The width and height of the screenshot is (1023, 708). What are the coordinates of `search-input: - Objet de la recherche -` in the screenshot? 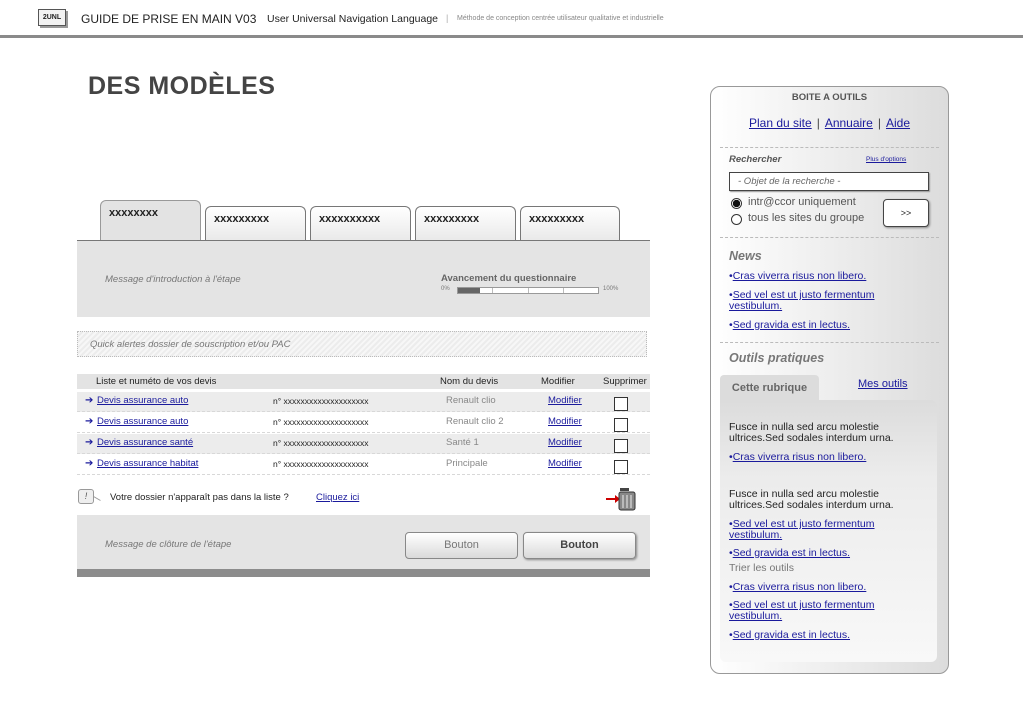 It's located at (829, 181).